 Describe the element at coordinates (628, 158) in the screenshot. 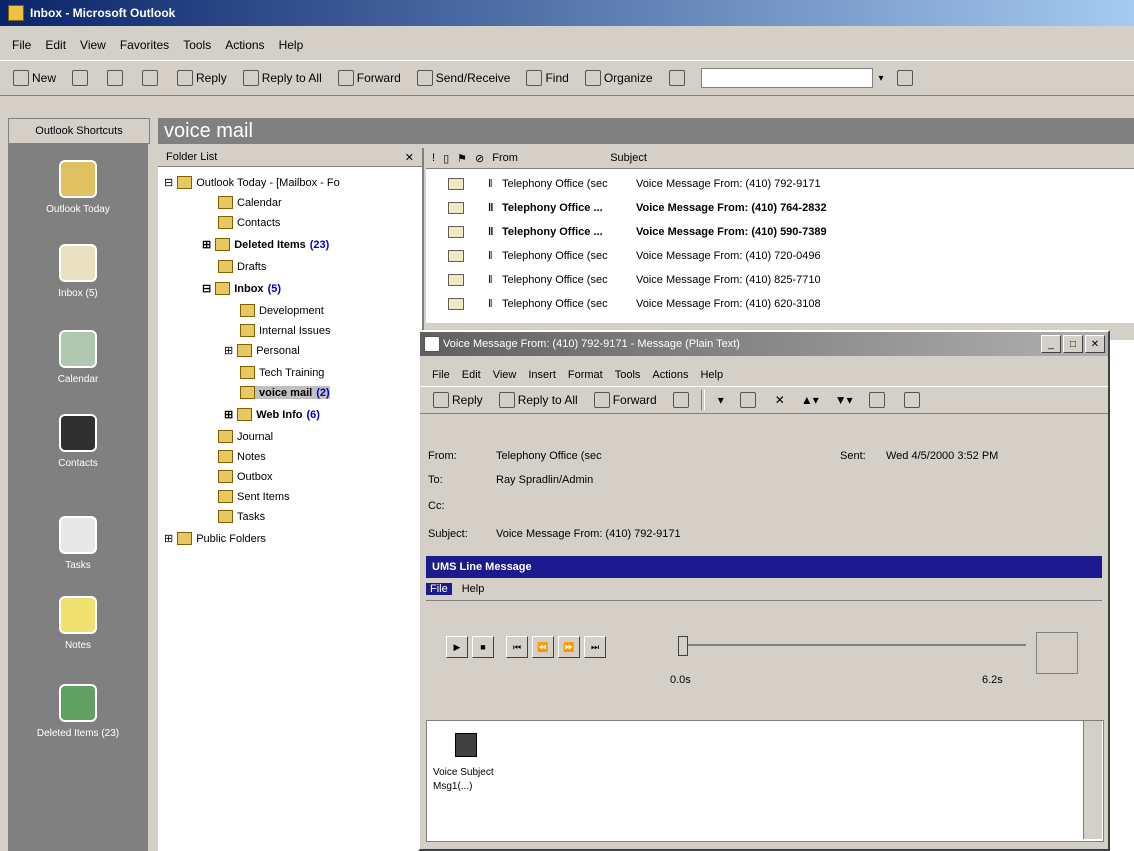

I see `column-subject: Subject` at that location.